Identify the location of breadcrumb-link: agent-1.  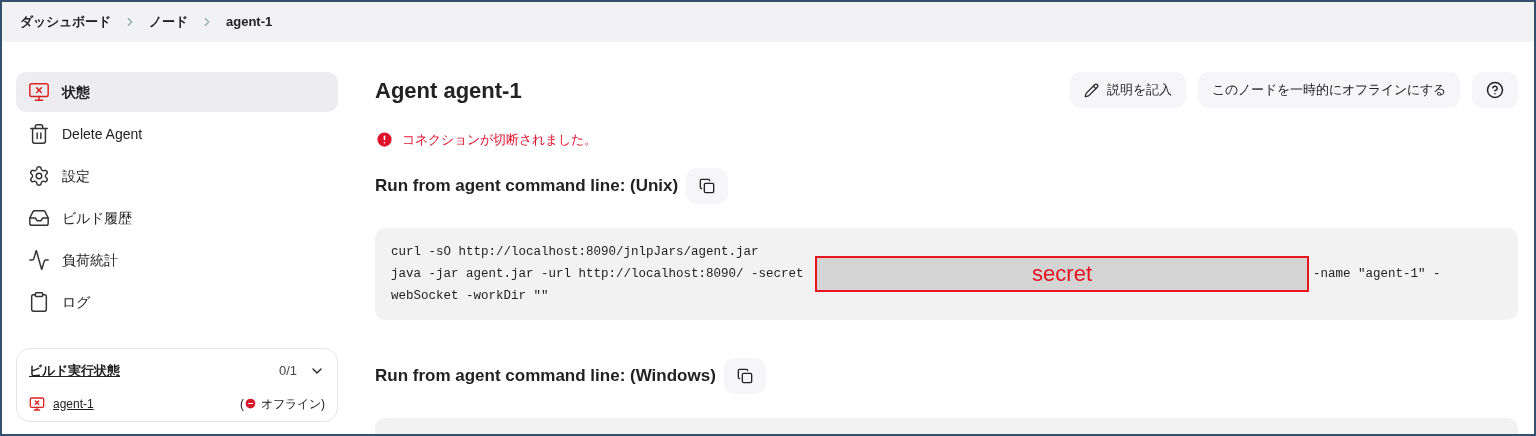
(249, 22).